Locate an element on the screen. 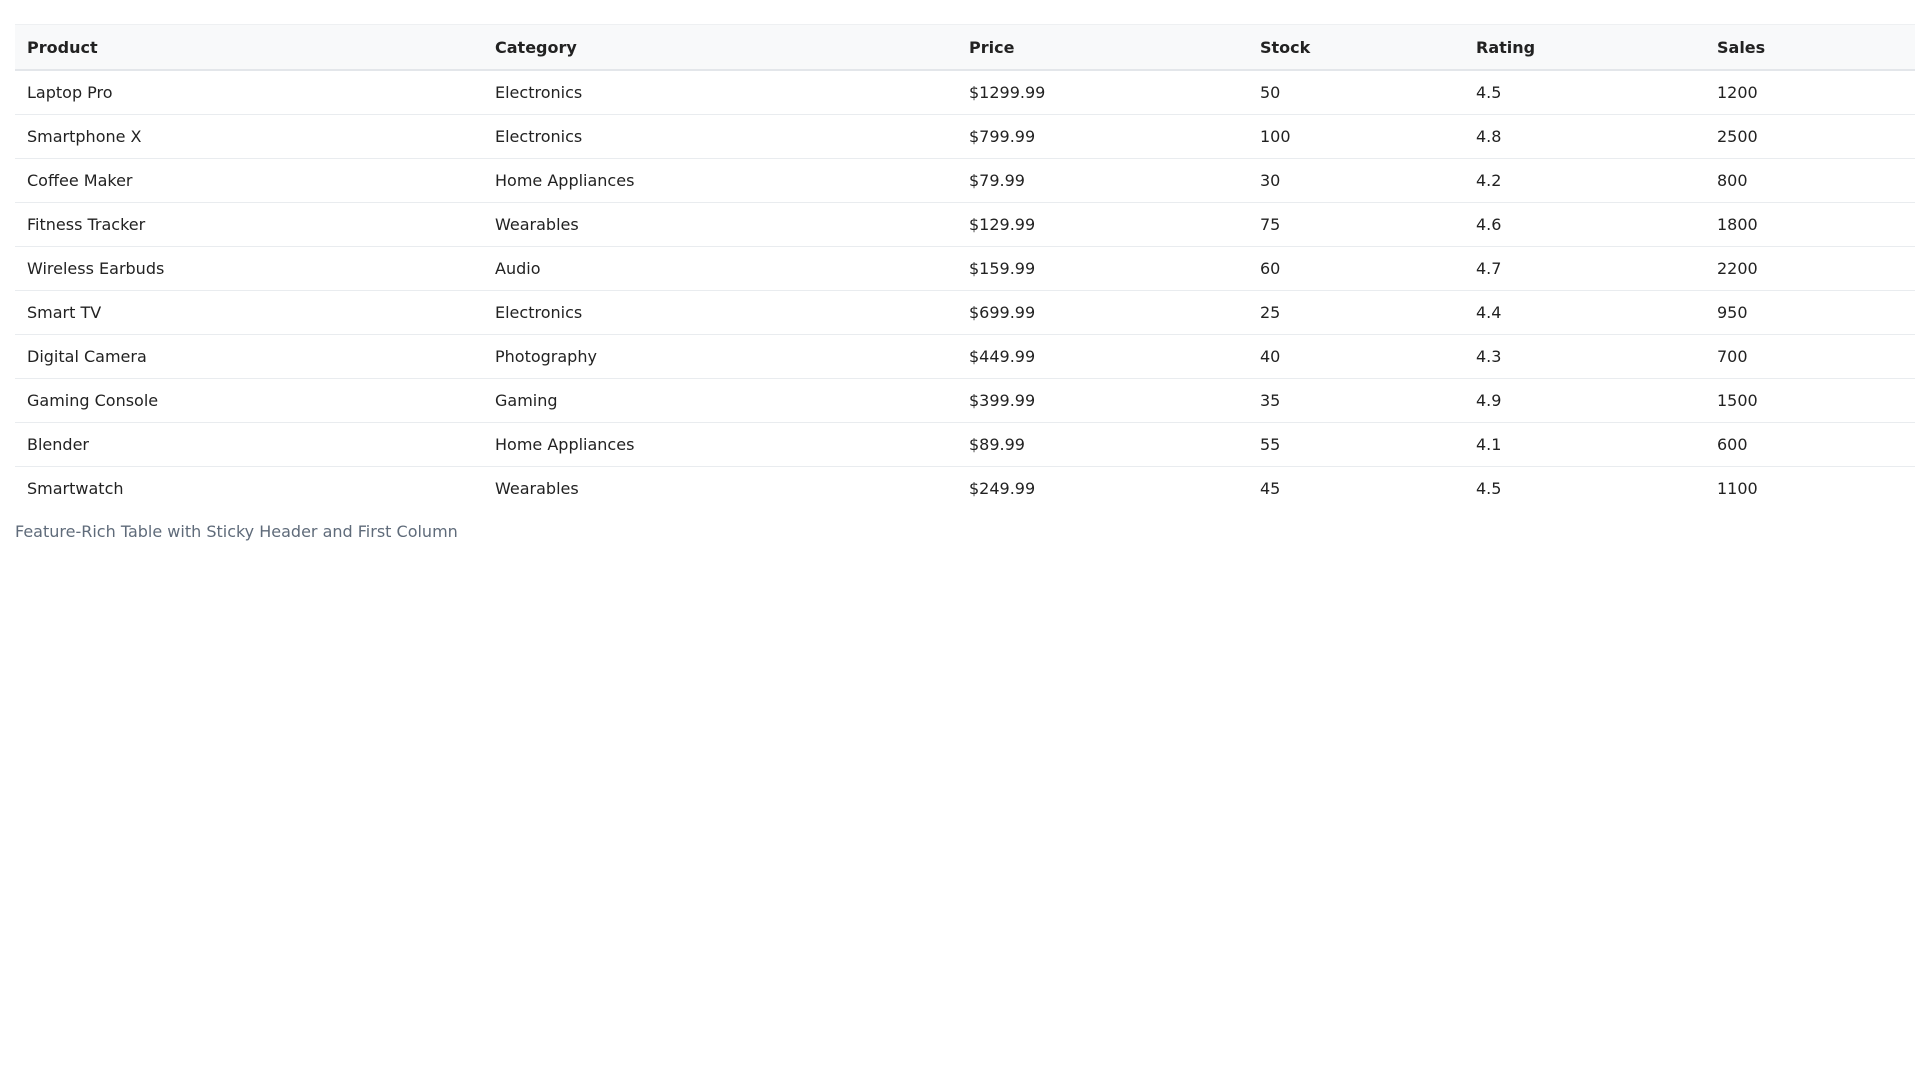 This screenshot has height=1080, width=1920. cell-price: $449.99 is located at coordinates (1102, 356).